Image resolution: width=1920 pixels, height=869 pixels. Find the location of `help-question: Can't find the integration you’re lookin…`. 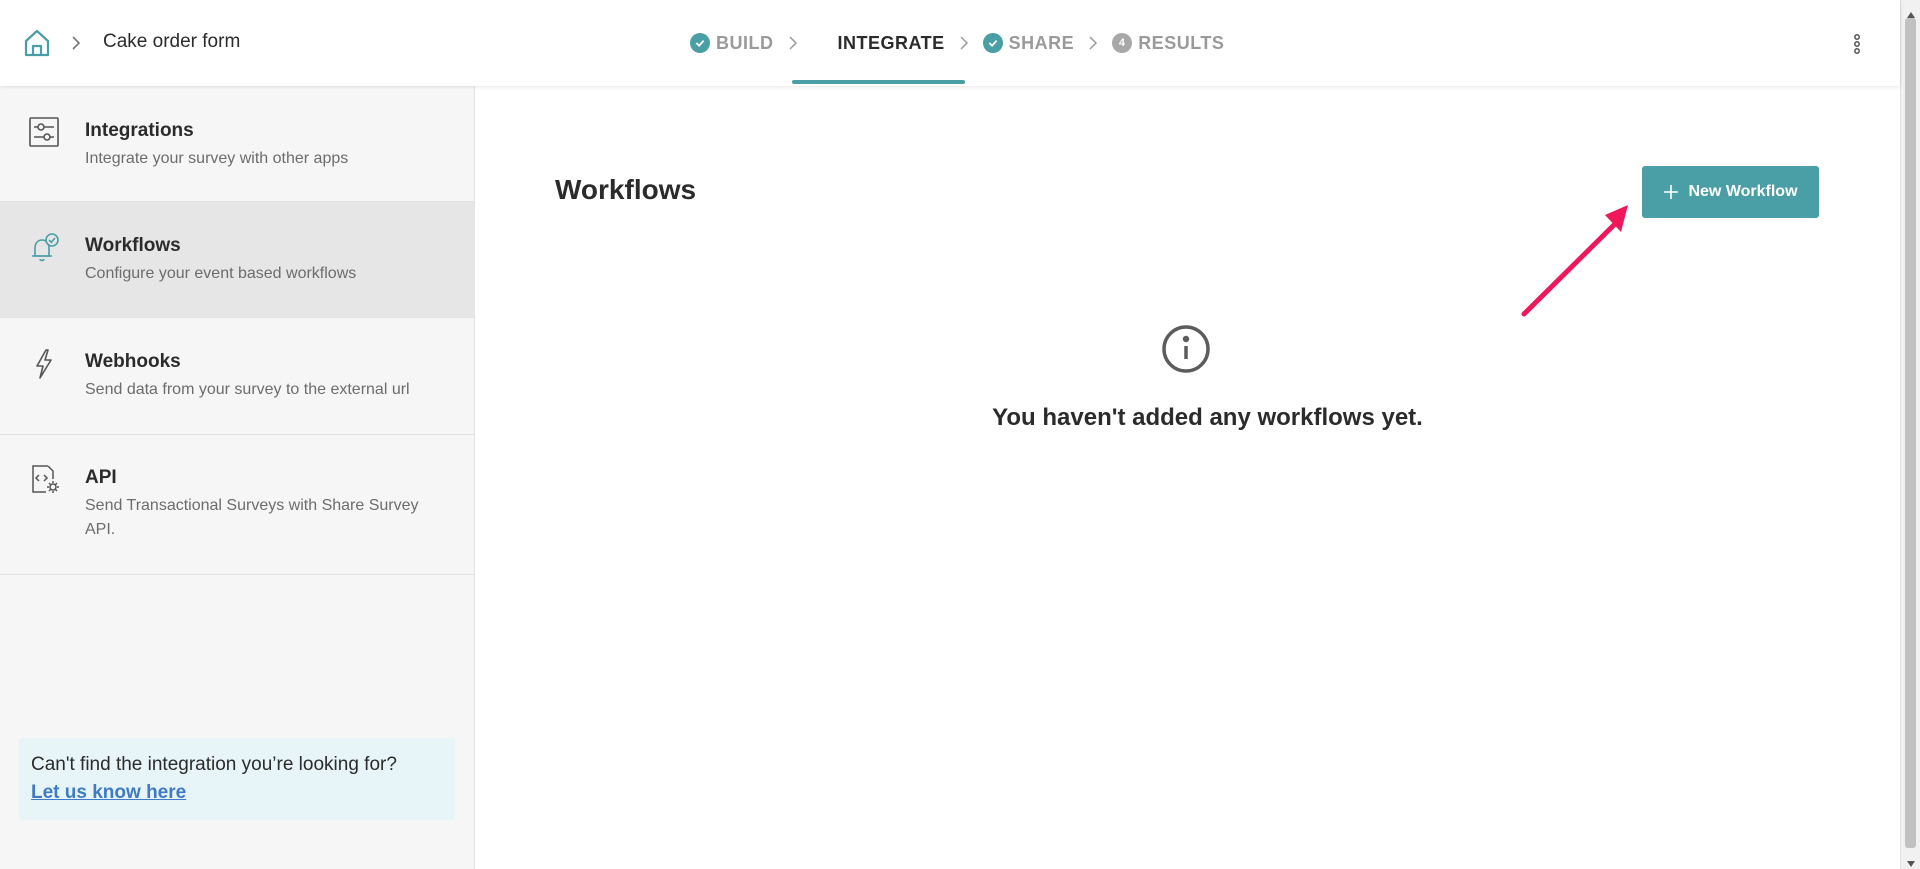

help-question: Can't find the integration you’re lookin… is located at coordinates (214, 764).